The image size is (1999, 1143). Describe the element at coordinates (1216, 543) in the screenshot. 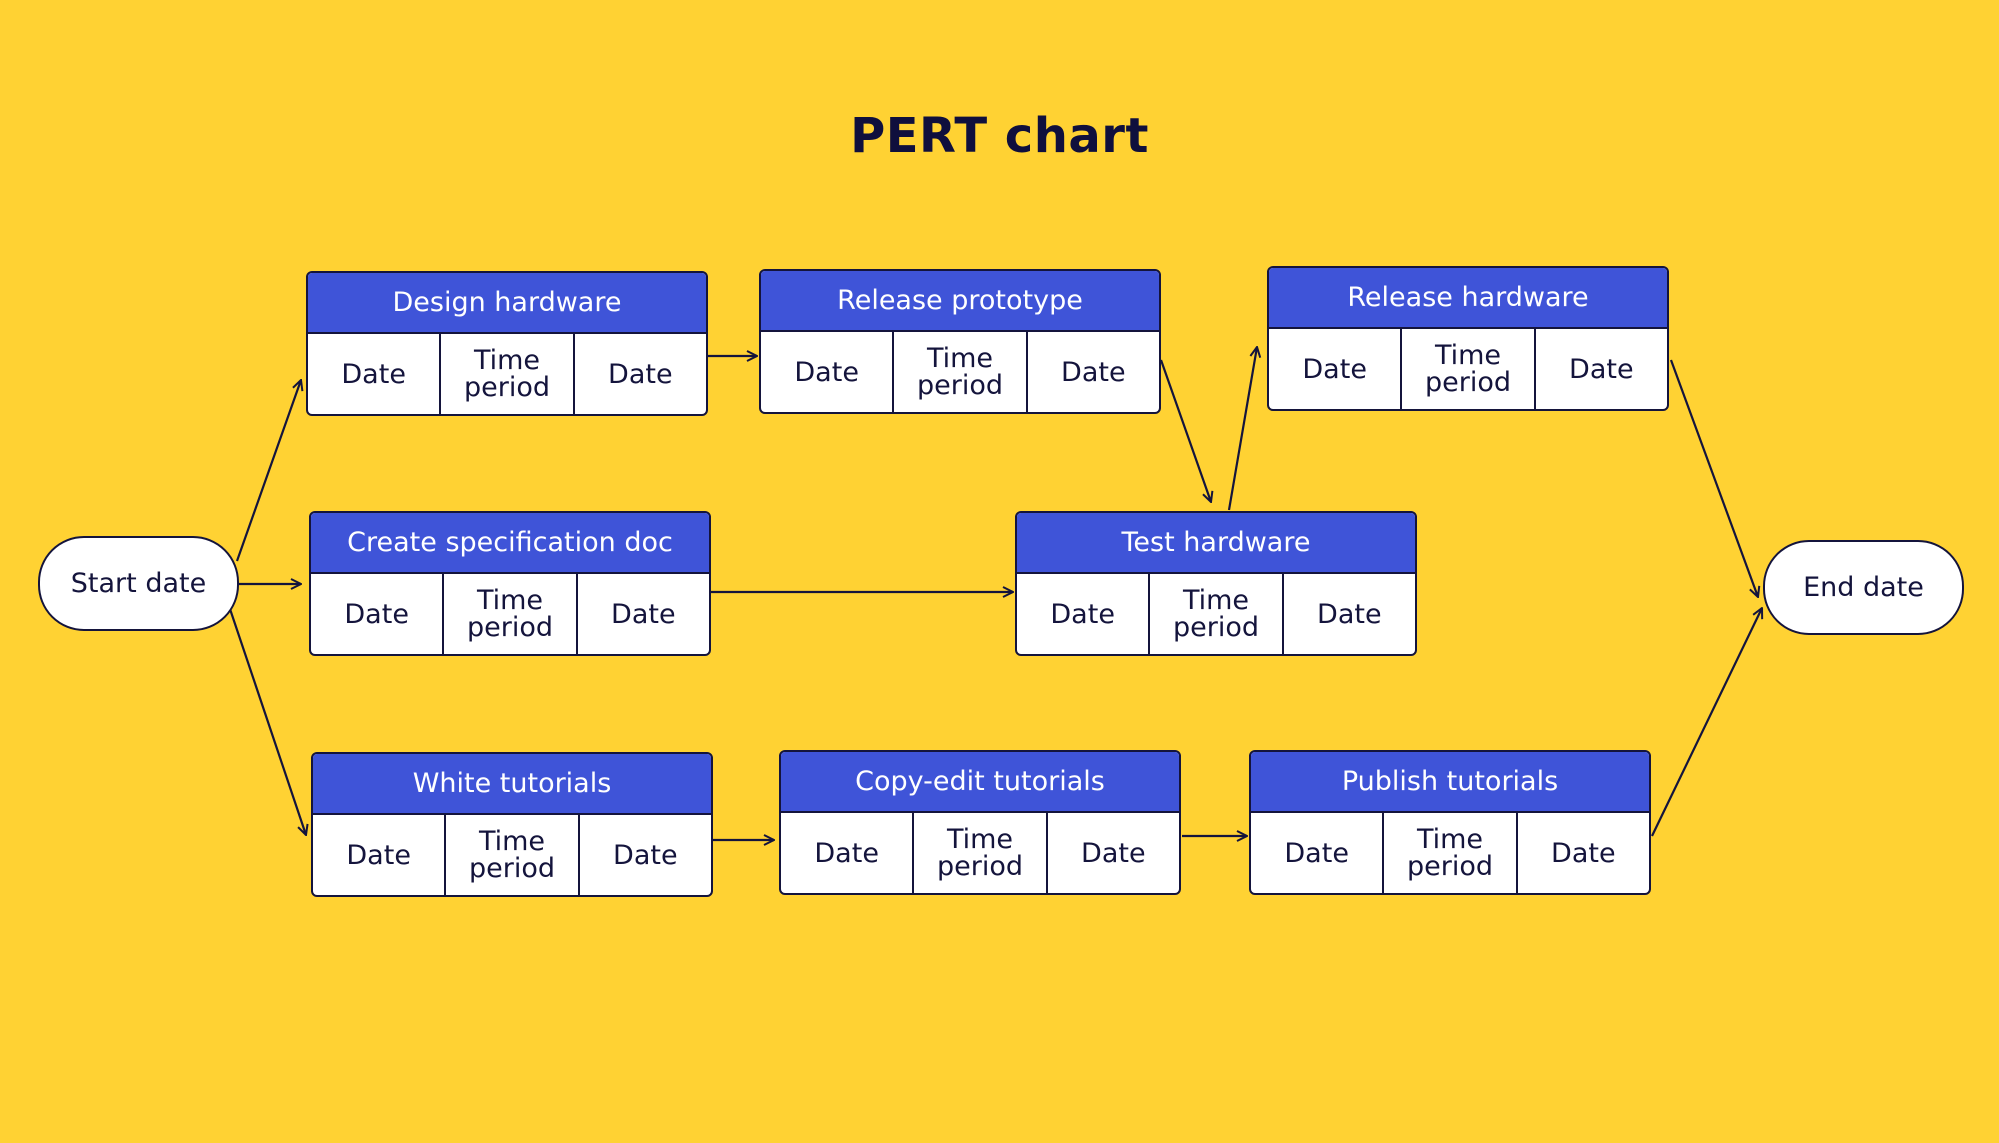

I see `task-title: Test hardware` at that location.